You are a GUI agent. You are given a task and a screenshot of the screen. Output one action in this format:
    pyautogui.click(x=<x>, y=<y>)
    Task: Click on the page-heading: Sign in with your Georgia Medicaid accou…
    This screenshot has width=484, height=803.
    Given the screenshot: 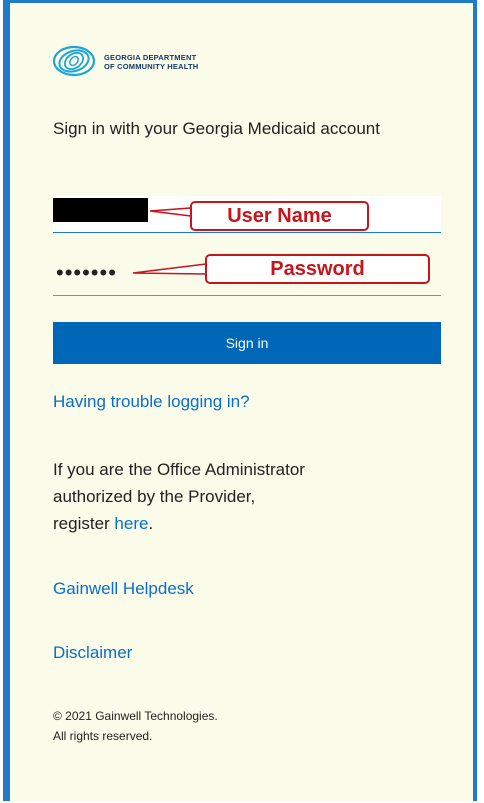 What is the action you would take?
    pyautogui.click(x=216, y=128)
    